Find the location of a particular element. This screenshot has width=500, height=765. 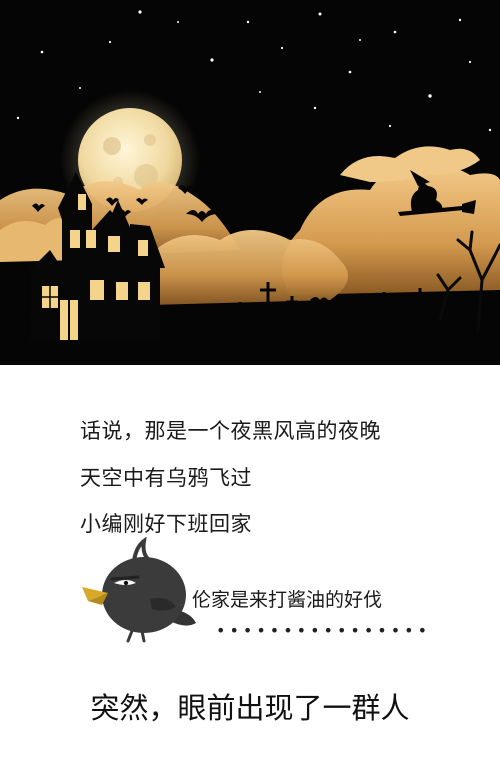

crow-icon is located at coordinates (143, 591).